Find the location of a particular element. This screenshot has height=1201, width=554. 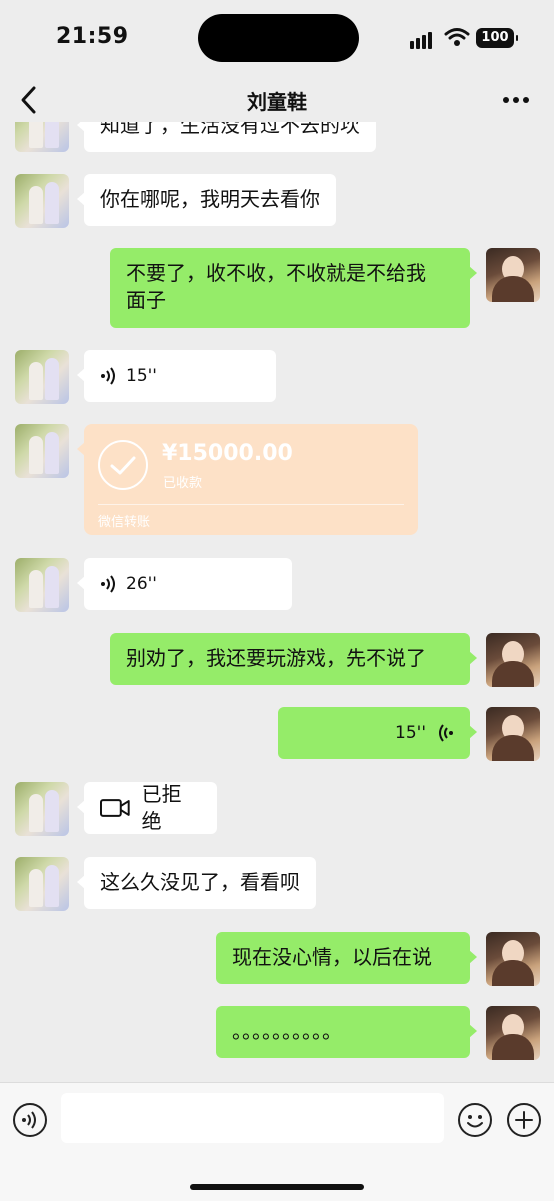

voice-input-icon is located at coordinates (30, 1120).